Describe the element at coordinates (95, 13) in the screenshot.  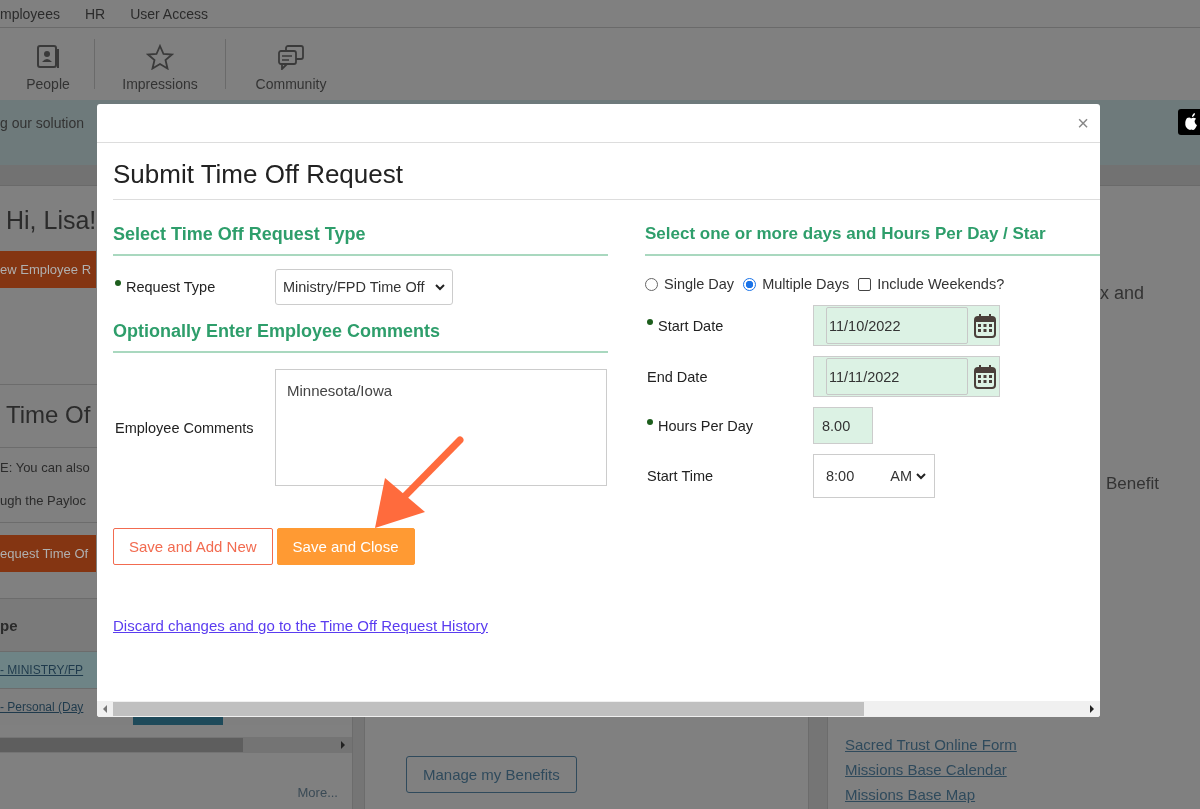
I see `nav-link: HR` at that location.